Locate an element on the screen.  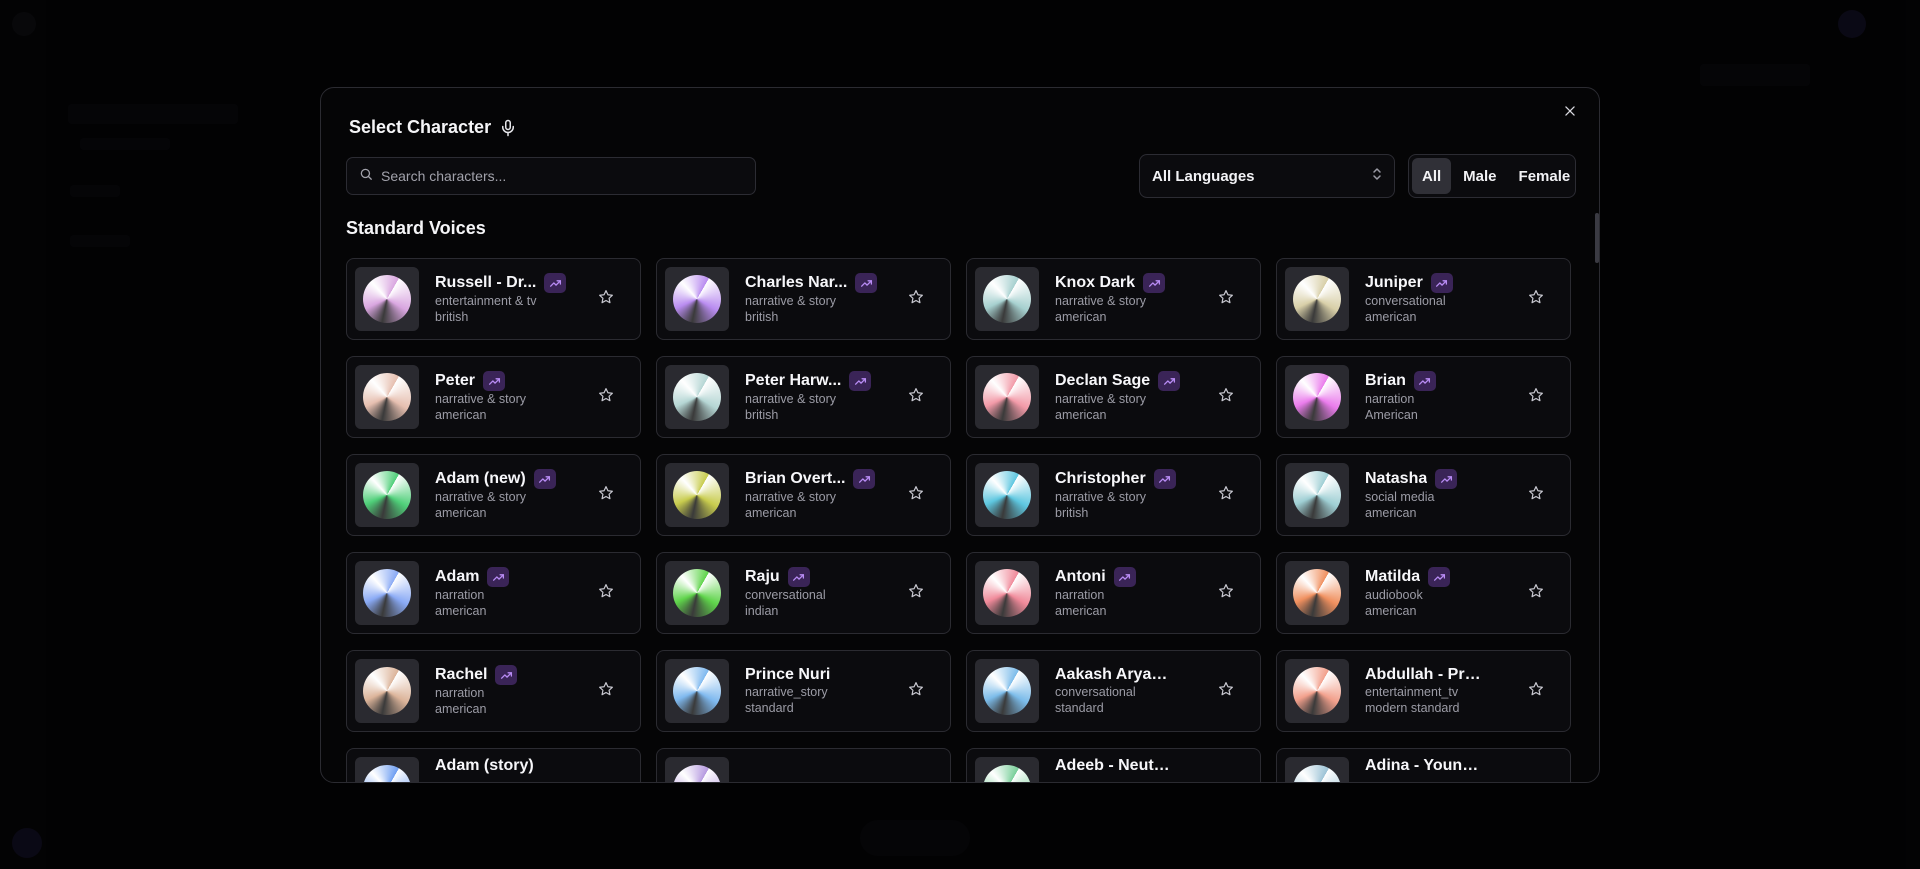
character-name: Raju is located at coordinates (762, 576).